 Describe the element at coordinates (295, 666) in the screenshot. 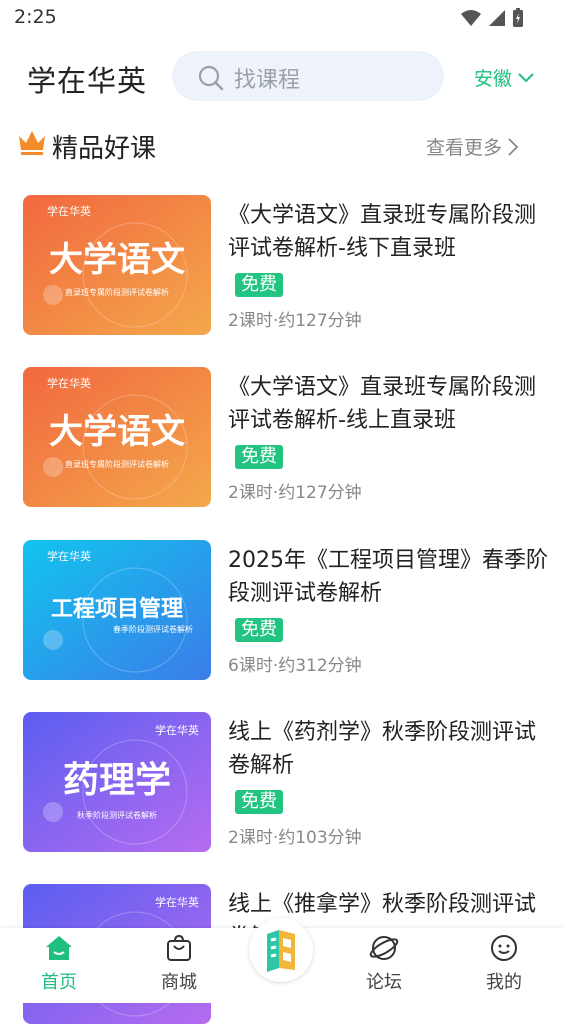

I see `course-meta: 6课时·约312分钟` at that location.